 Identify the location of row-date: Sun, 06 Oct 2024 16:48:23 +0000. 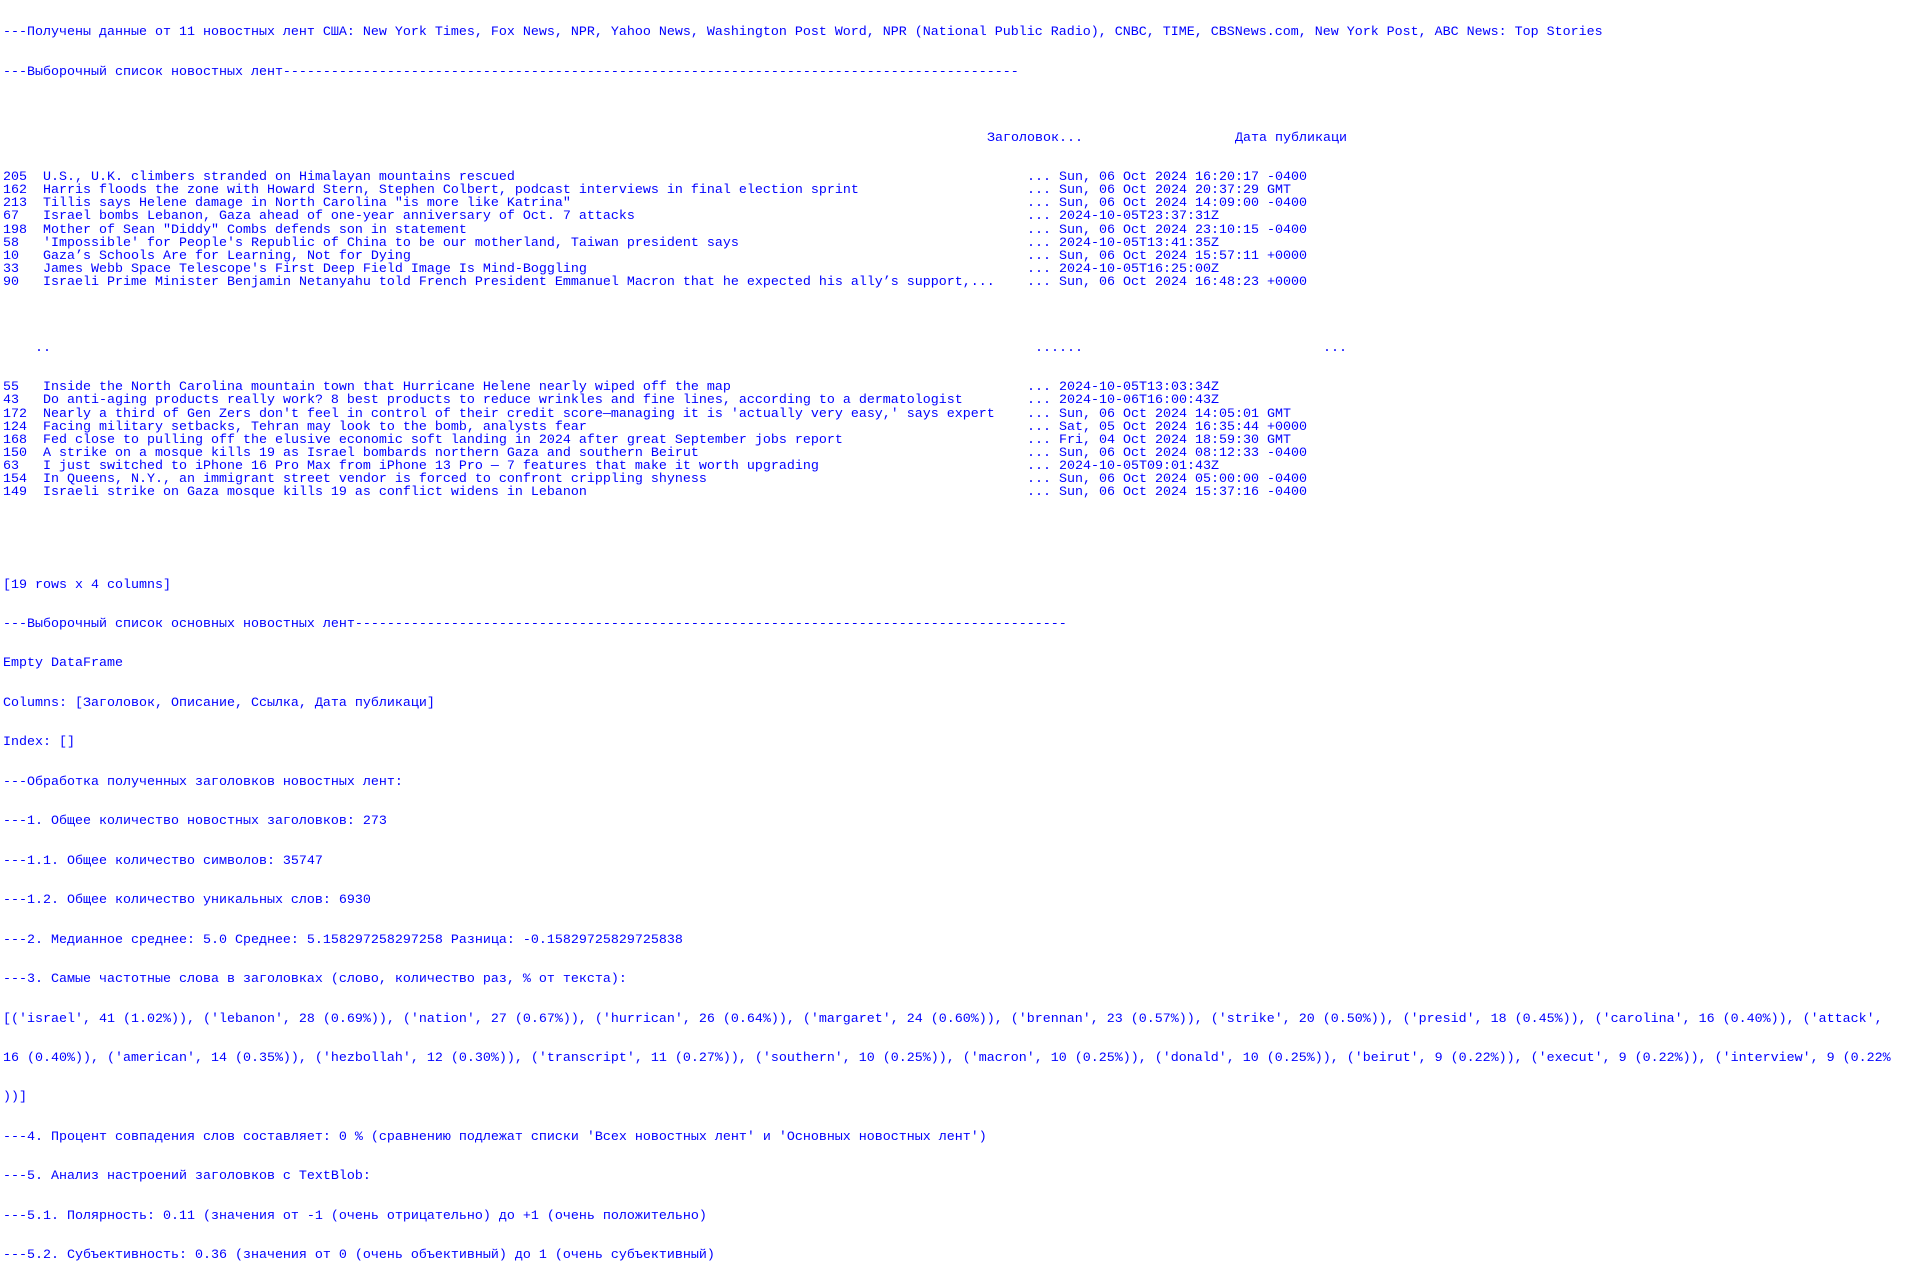
(1183, 283).